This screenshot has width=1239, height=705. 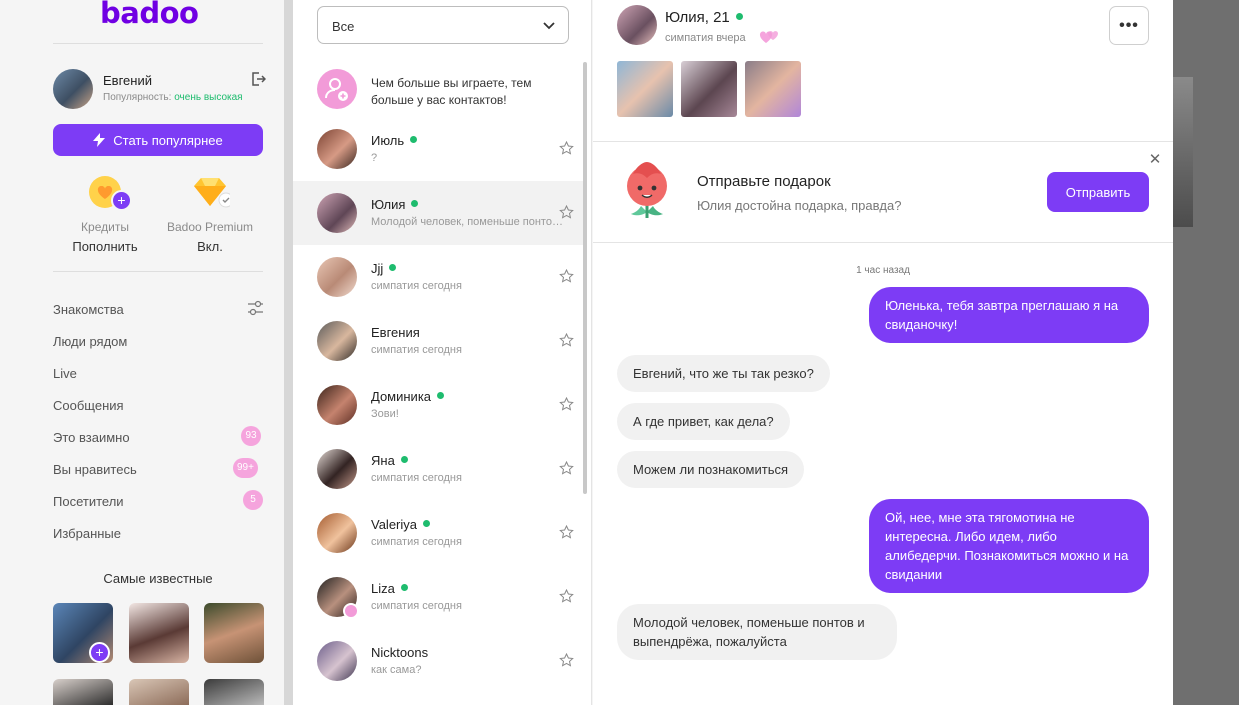 I want to click on nav-favourites: Избранные, so click(x=87, y=533).